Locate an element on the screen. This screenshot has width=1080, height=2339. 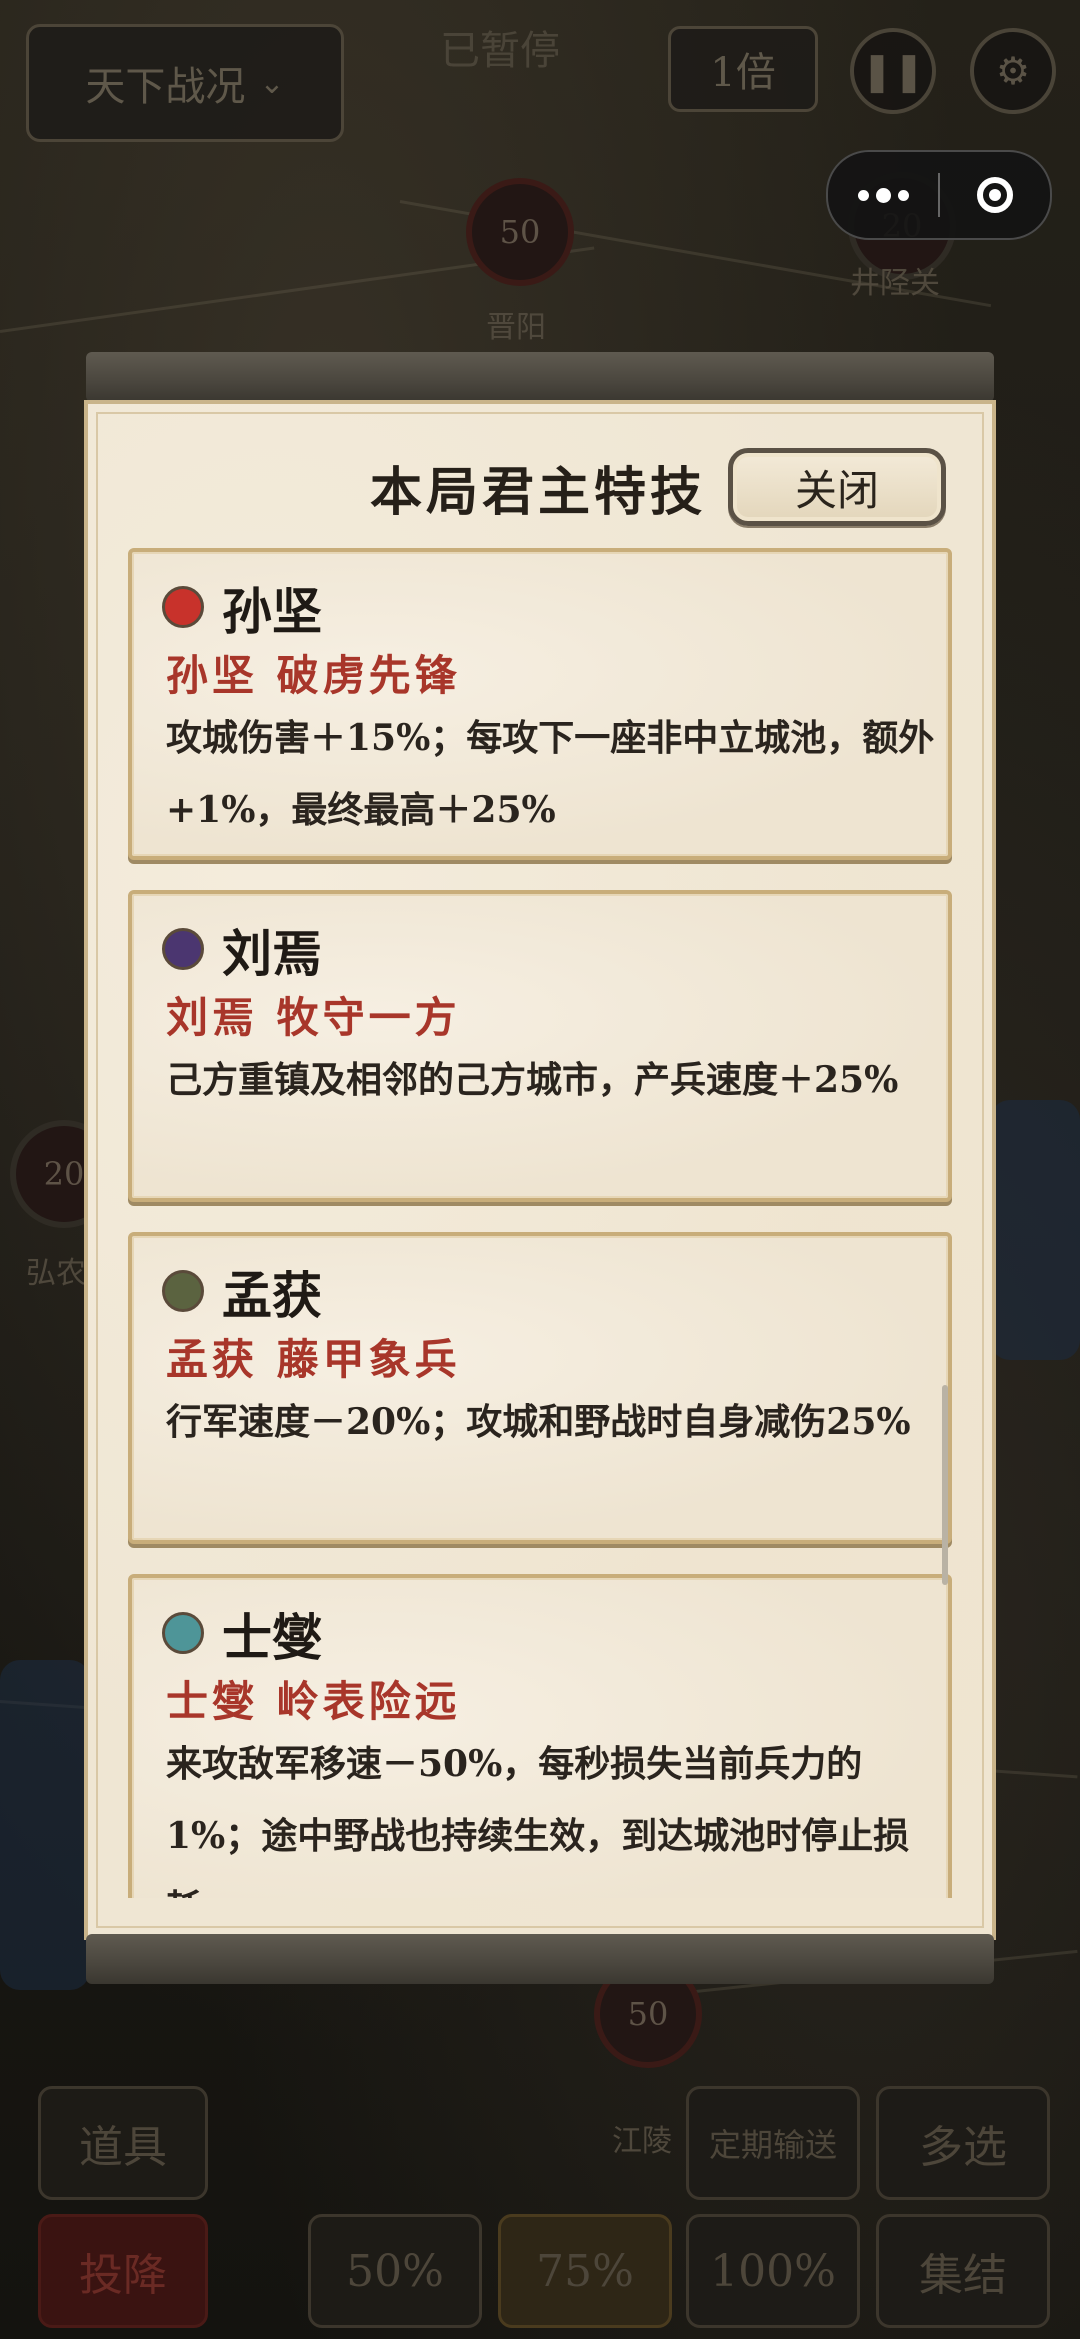
skill-title: 孙坚 破虏先锋 is located at coordinates (313, 675).